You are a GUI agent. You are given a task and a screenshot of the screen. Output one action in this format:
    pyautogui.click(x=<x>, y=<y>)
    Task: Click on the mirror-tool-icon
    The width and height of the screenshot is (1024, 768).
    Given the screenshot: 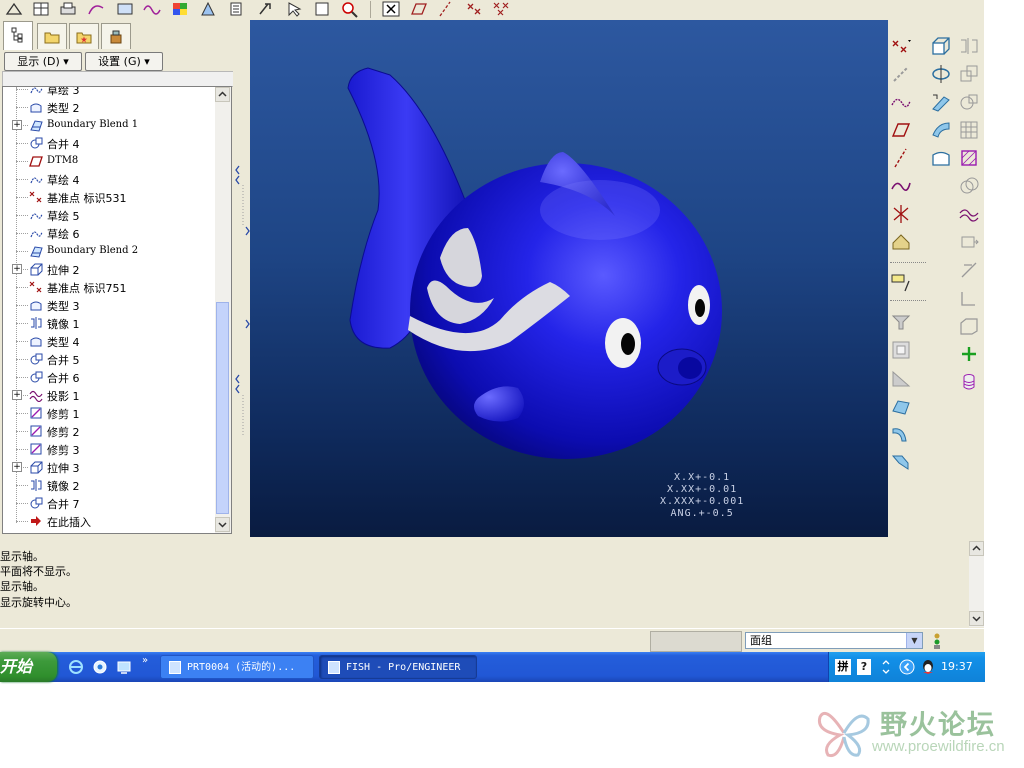 What is the action you would take?
    pyautogui.click(x=969, y=46)
    